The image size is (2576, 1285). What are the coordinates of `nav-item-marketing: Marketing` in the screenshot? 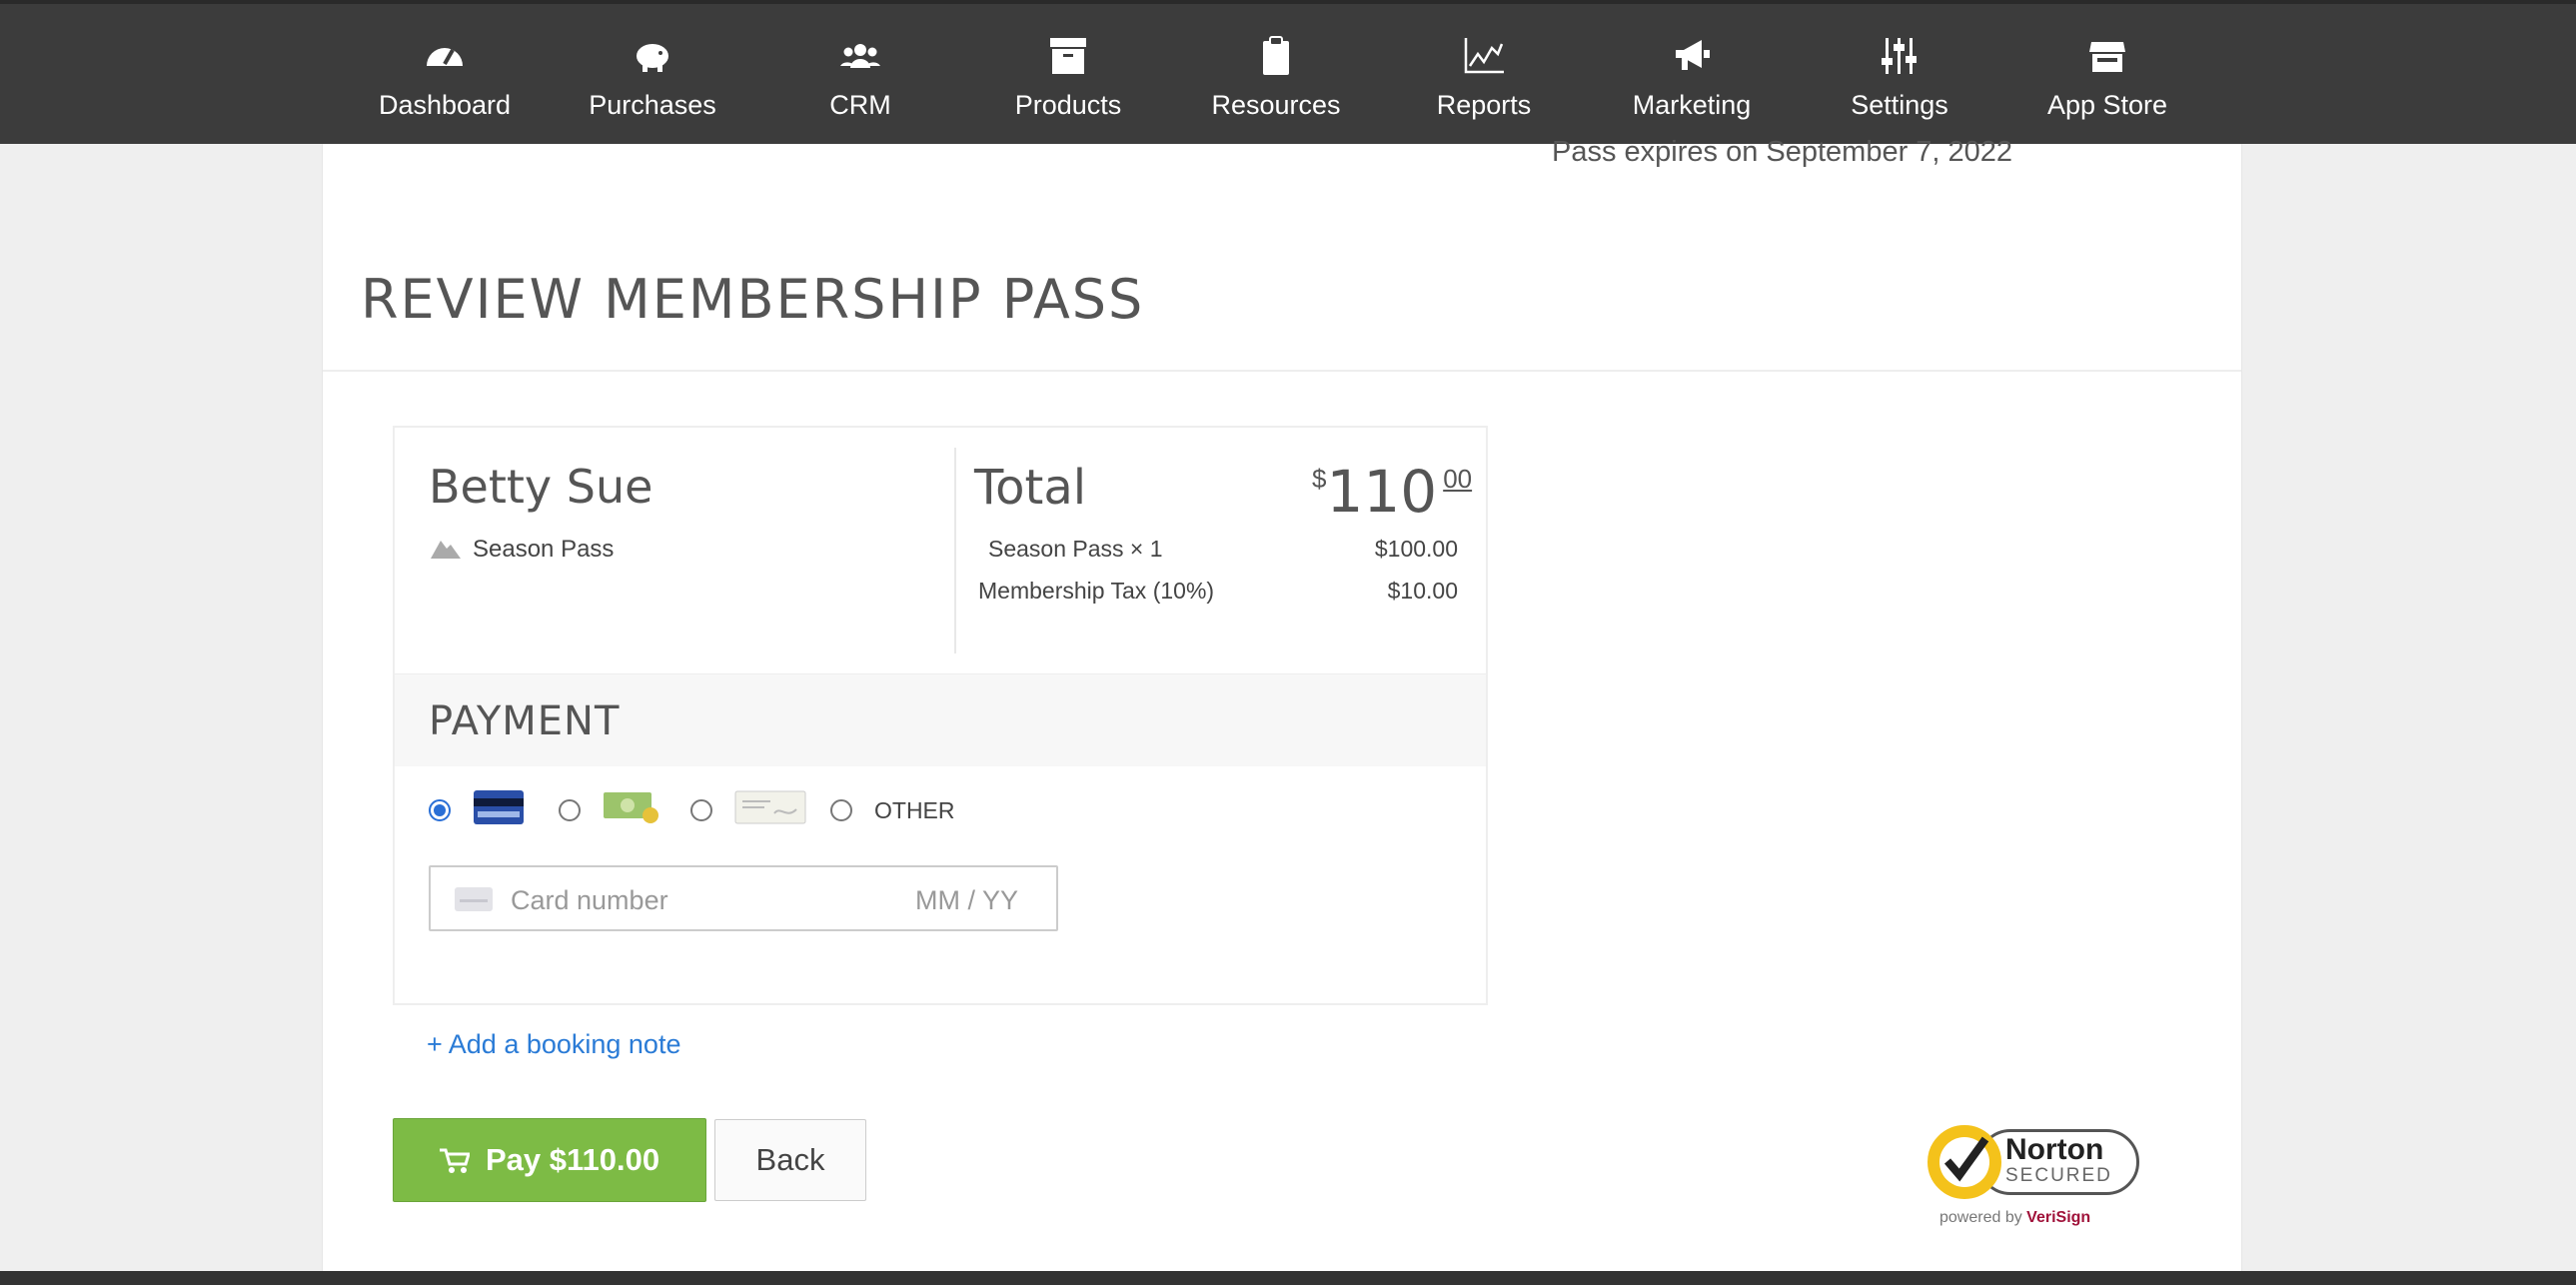 It's located at (1692, 77).